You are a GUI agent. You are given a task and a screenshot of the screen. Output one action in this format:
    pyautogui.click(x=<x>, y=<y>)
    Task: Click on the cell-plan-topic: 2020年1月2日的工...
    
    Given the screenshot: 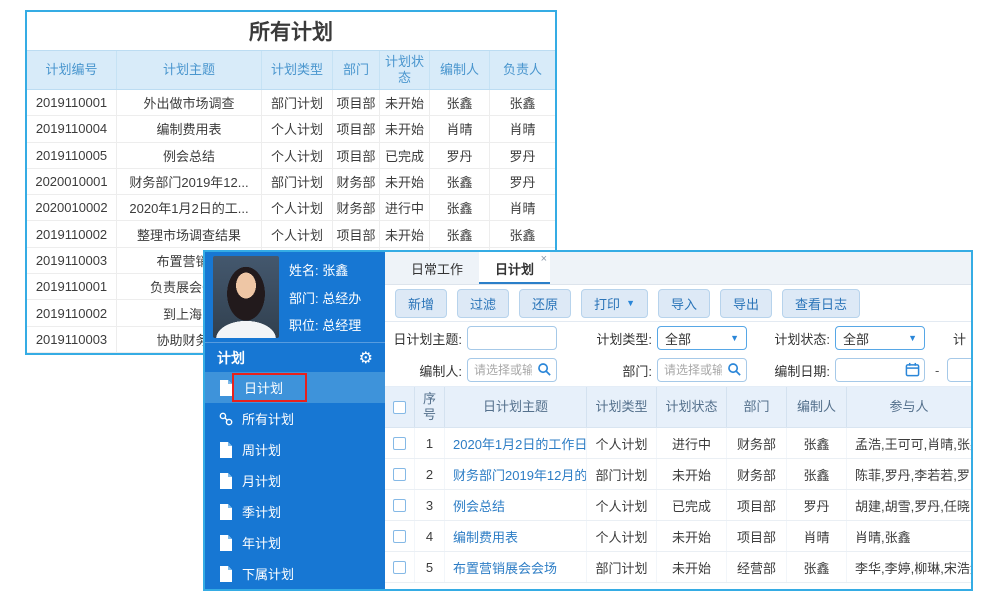 What is the action you would take?
    pyautogui.click(x=189, y=208)
    